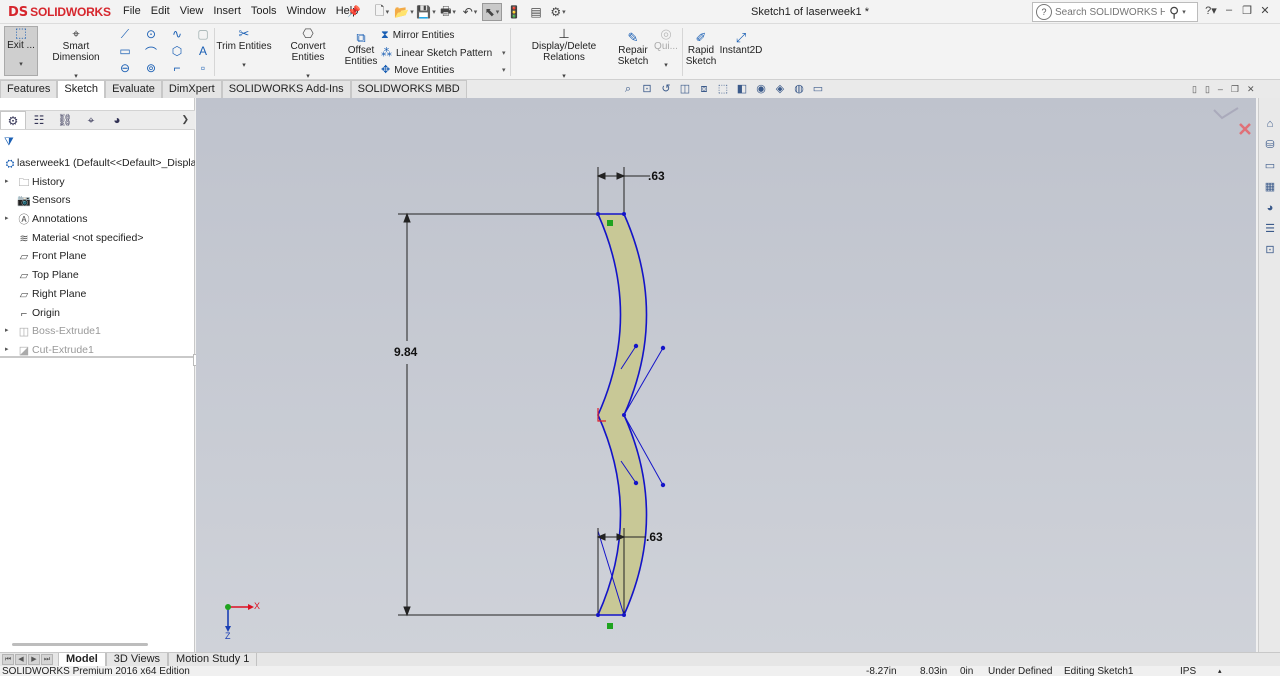 Image resolution: width=1280 pixels, height=676 pixels. Describe the element at coordinates (213, 660) in the screenshot. I see `tab-motion-study-1: Motion Study 1` at that location.